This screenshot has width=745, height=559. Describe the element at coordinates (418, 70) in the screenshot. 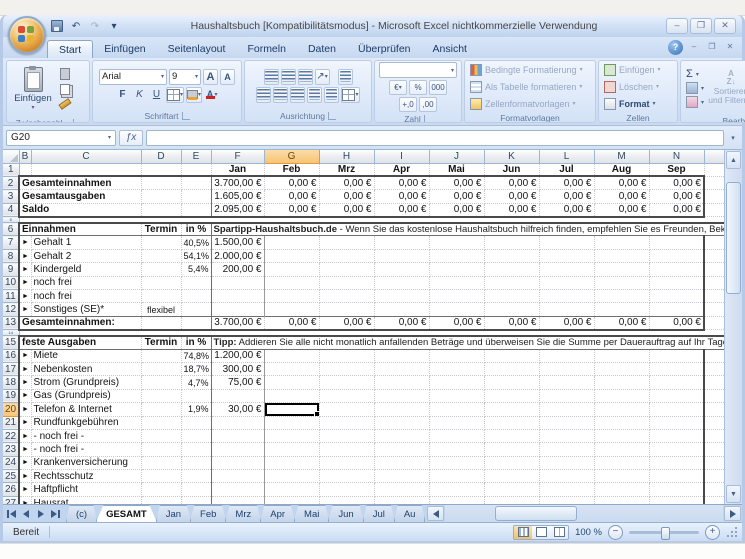

I see `number-format-combo: ▾` at that location.